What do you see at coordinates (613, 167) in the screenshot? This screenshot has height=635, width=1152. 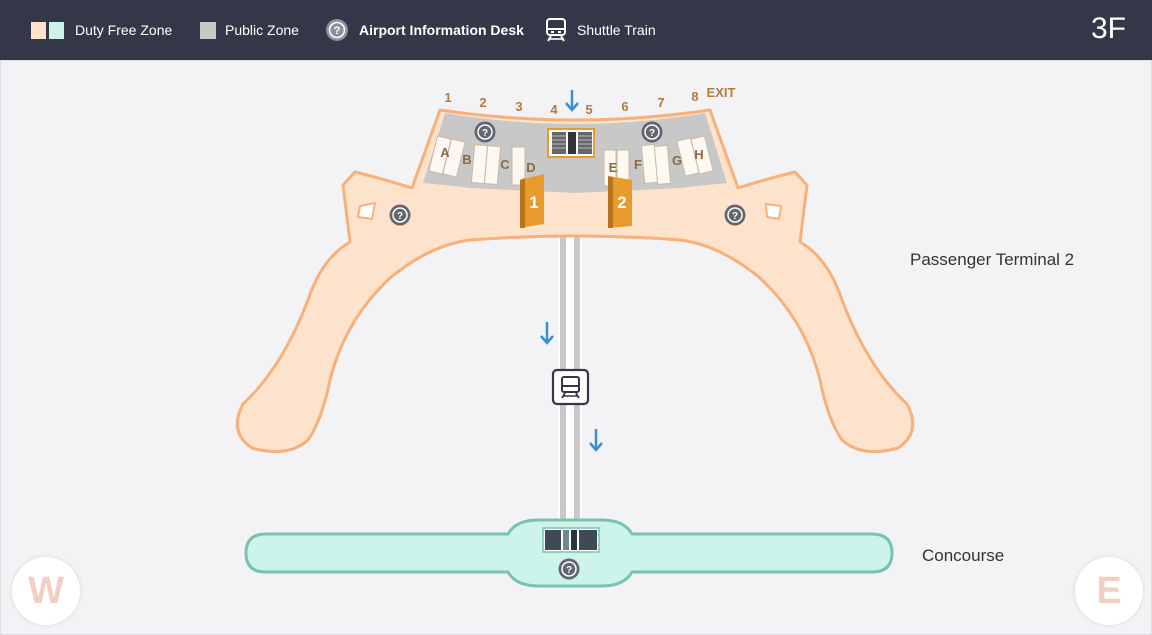 I see `counter-label: E` at bounding box center [613, 167].